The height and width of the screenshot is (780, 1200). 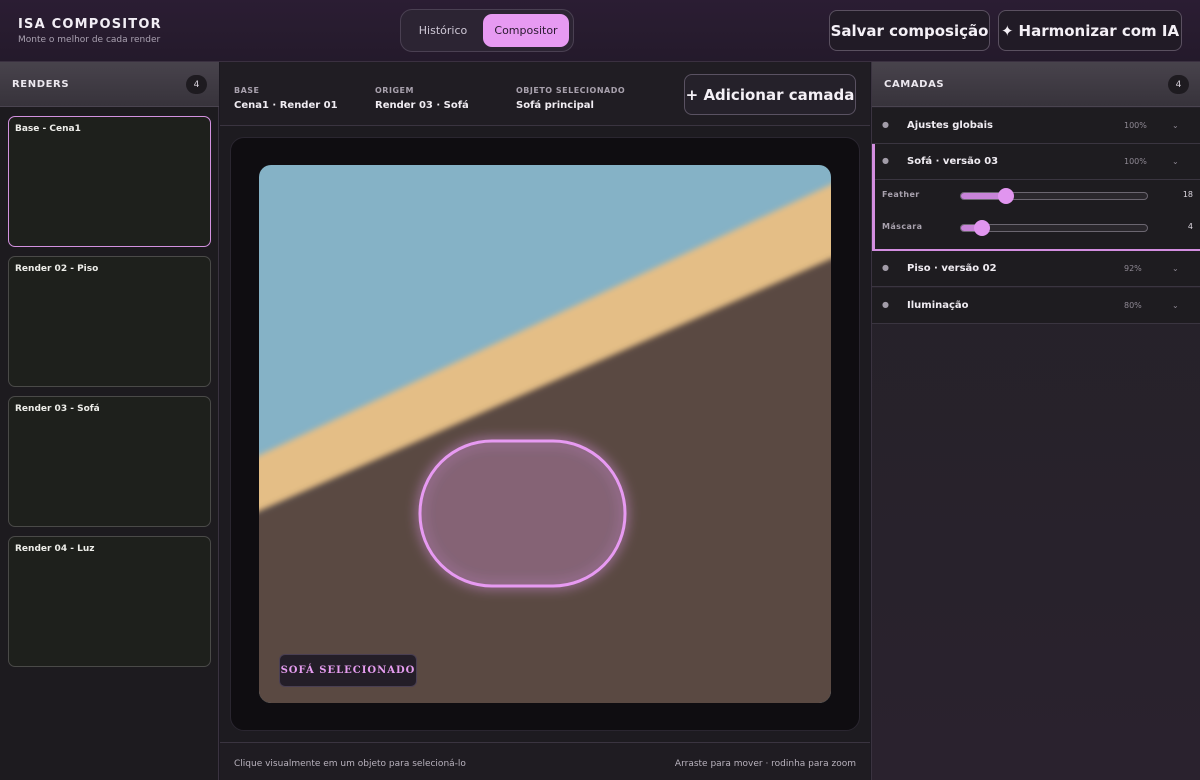 I want to click on info-base: BASE Cena1 · Render 01, so click(x=286, y=98).